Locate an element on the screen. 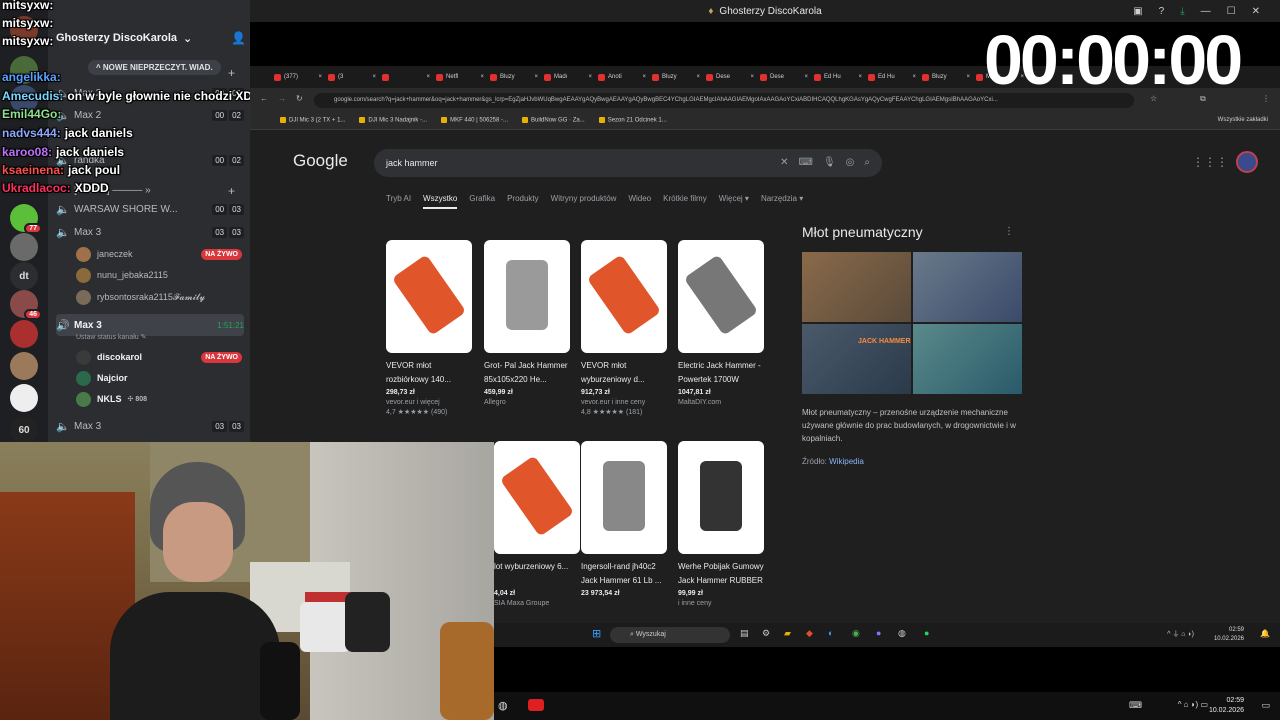 This screenshot has height=720, width=1280. minimize-button: — is located at coordinates (1206, 11).